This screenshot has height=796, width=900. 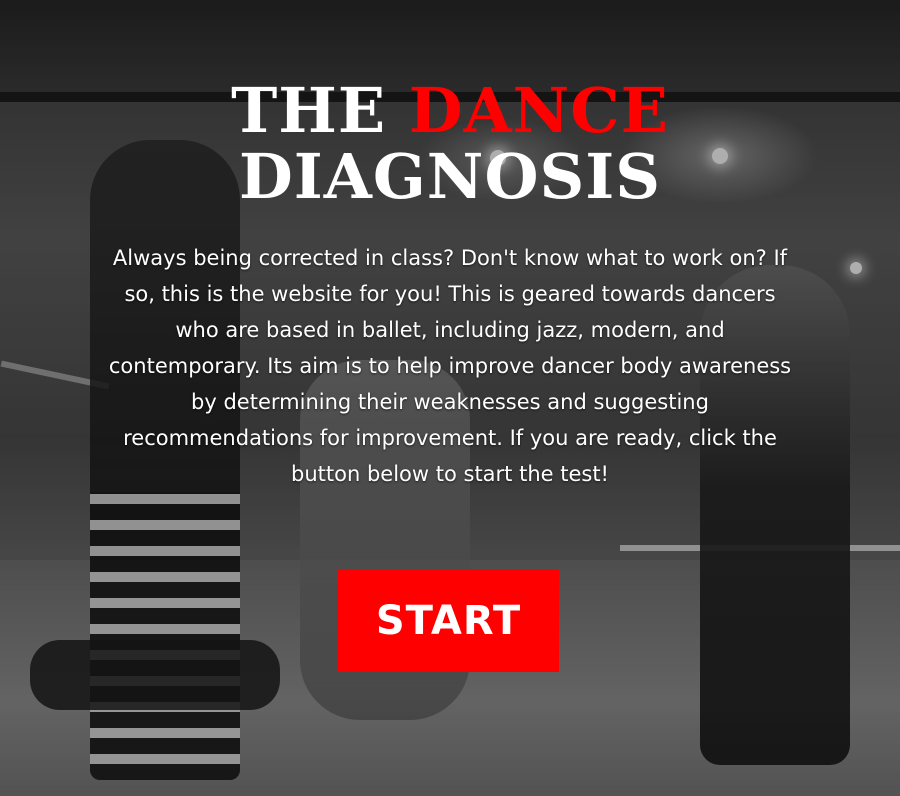 What do you see at coordinates (450, 176) in the screenshot?
I see `title-word-diagnosis: DIAGNOSIS` at bounding box center [450, 176].